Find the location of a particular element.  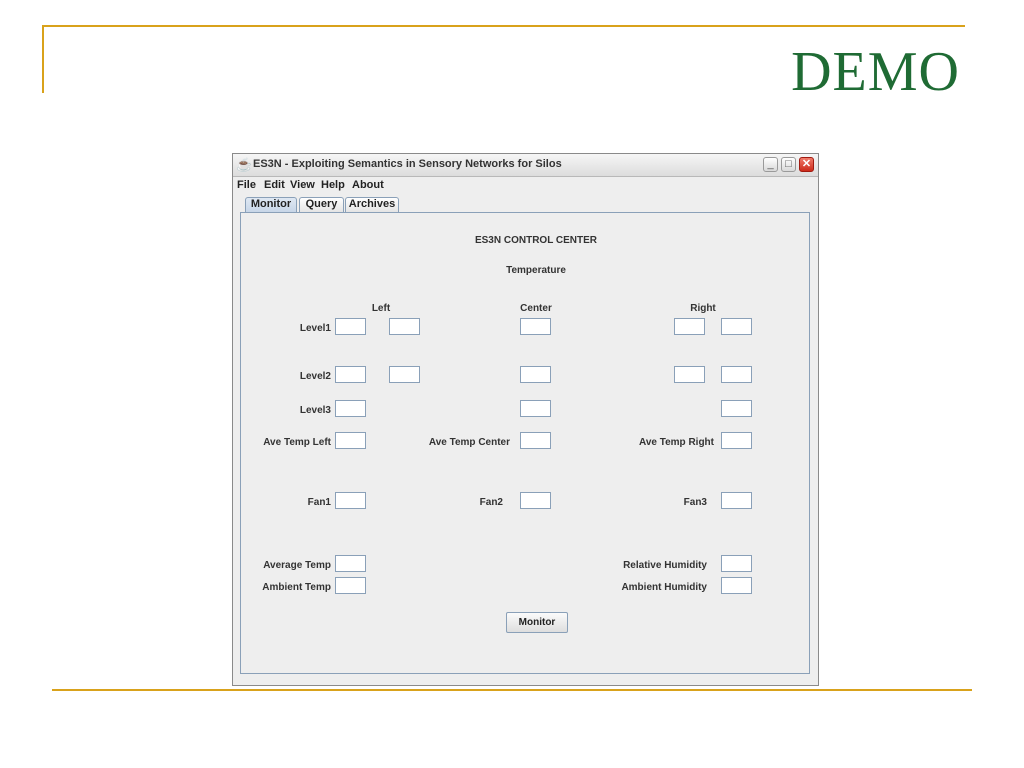

menu-view: View is located at coordinates (302, 185).